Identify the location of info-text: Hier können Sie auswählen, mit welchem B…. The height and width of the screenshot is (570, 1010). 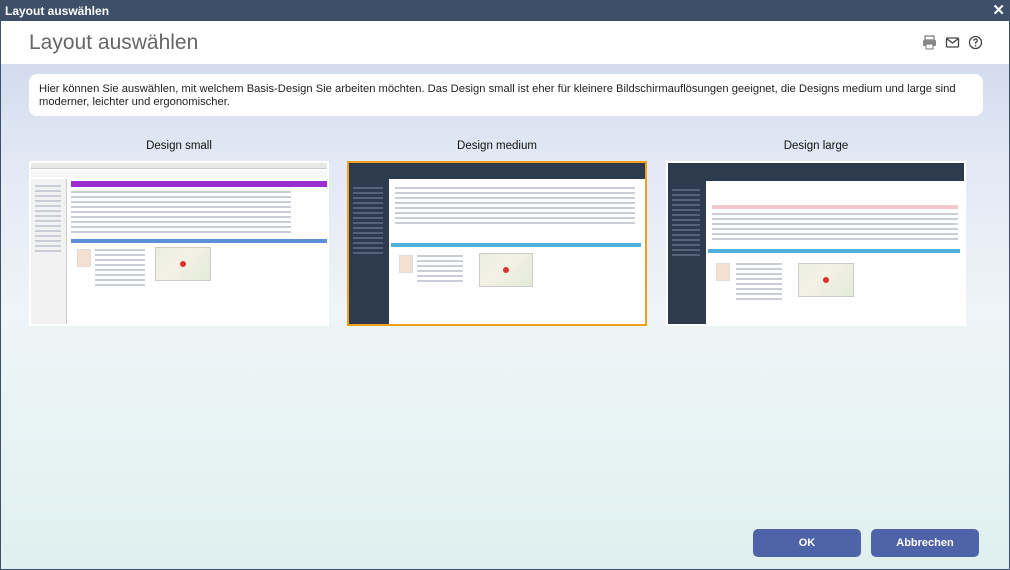
(506, 95).